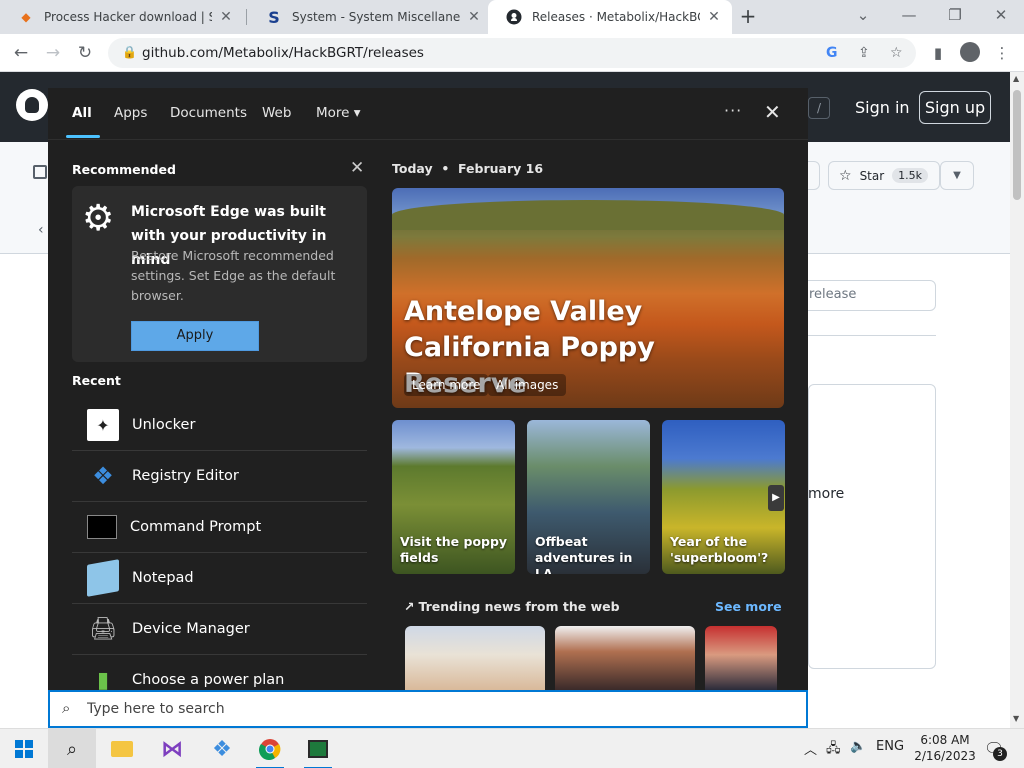 This screenshot has height=768, width=1024. Describe the element at coordinates (776, 498) in the screenshot. I see `chevron-right-icon: ▶` at that location.